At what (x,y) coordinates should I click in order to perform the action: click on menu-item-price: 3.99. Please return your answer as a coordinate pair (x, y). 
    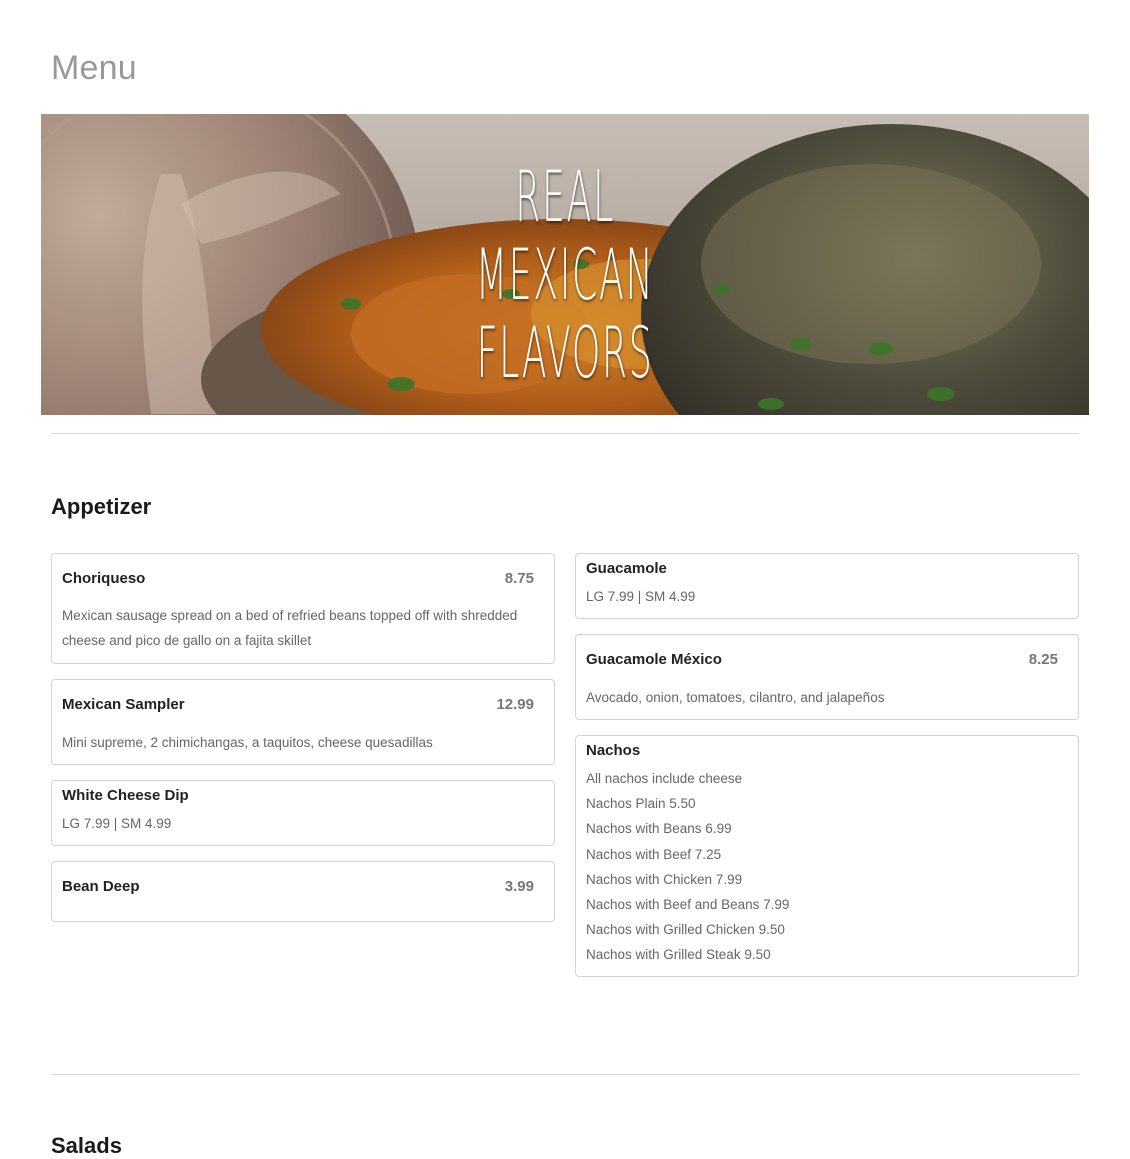
    Looking at the image, I should click on (519, 886).